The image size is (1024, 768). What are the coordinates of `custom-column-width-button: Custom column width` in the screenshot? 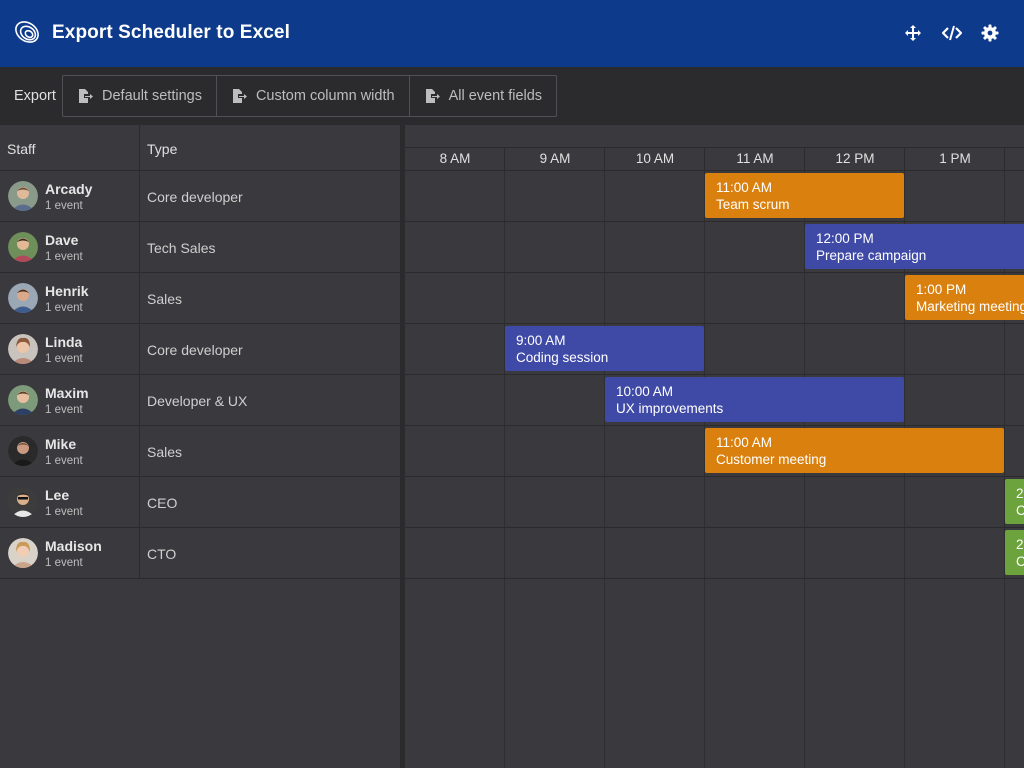 It's located at (313, 96).